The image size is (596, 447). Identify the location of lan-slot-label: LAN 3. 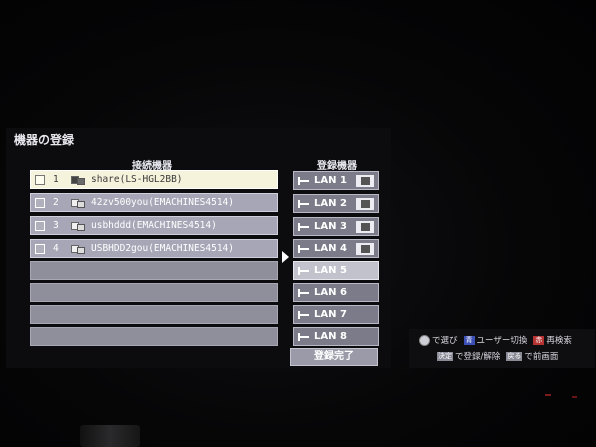
(330, 226).